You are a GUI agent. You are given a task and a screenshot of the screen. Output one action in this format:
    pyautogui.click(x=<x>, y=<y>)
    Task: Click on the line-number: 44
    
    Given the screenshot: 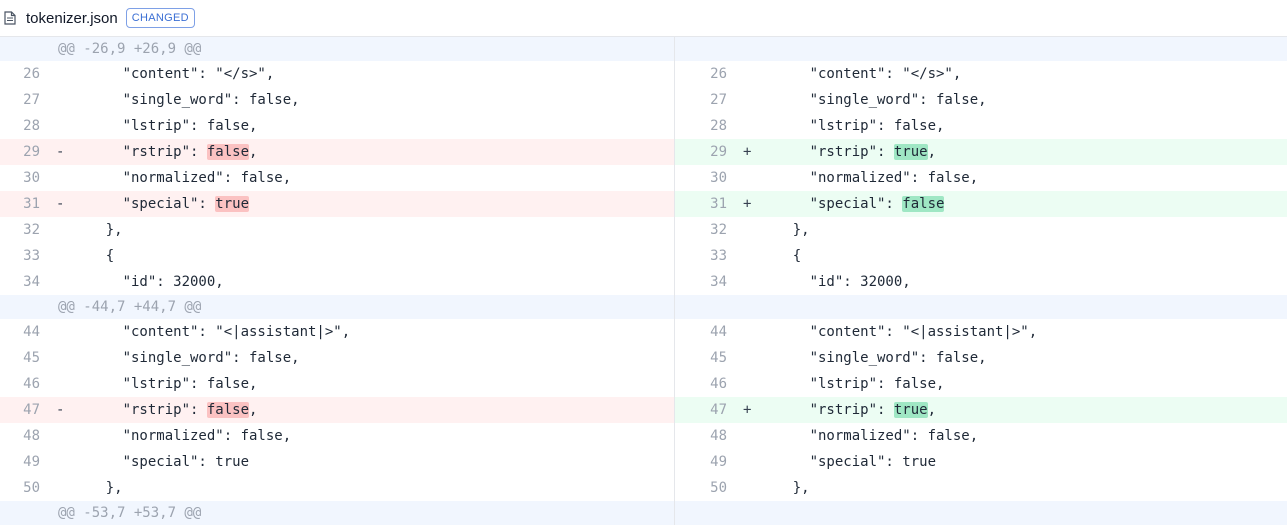 What is the action you would take?
    pyautogui.click(x=31, y=332)
    